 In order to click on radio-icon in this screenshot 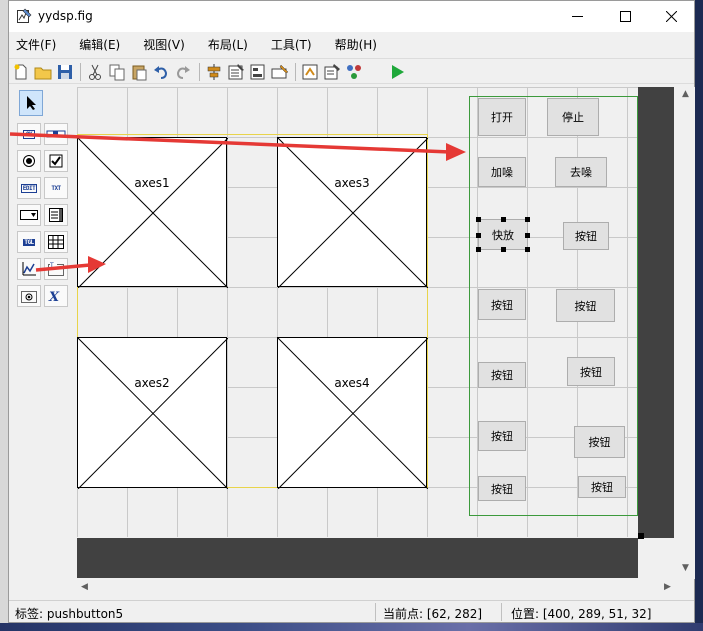, I will do `click(29, 161)`.